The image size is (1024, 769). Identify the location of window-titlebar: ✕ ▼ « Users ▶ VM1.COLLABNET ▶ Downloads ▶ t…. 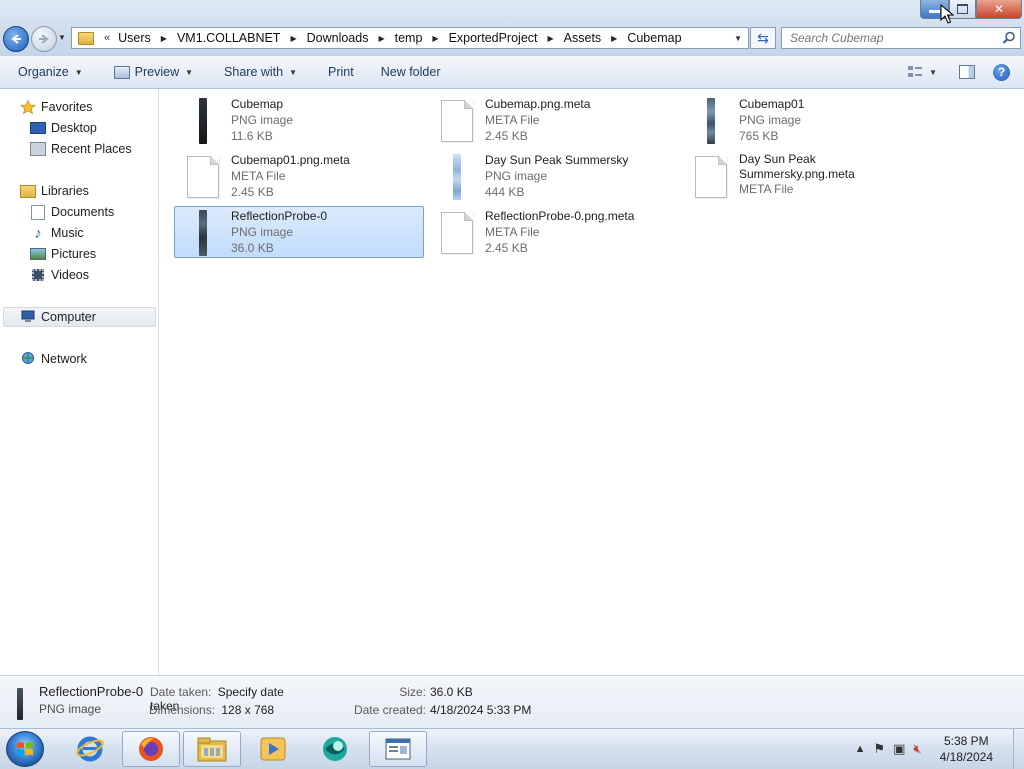
(512, 28).